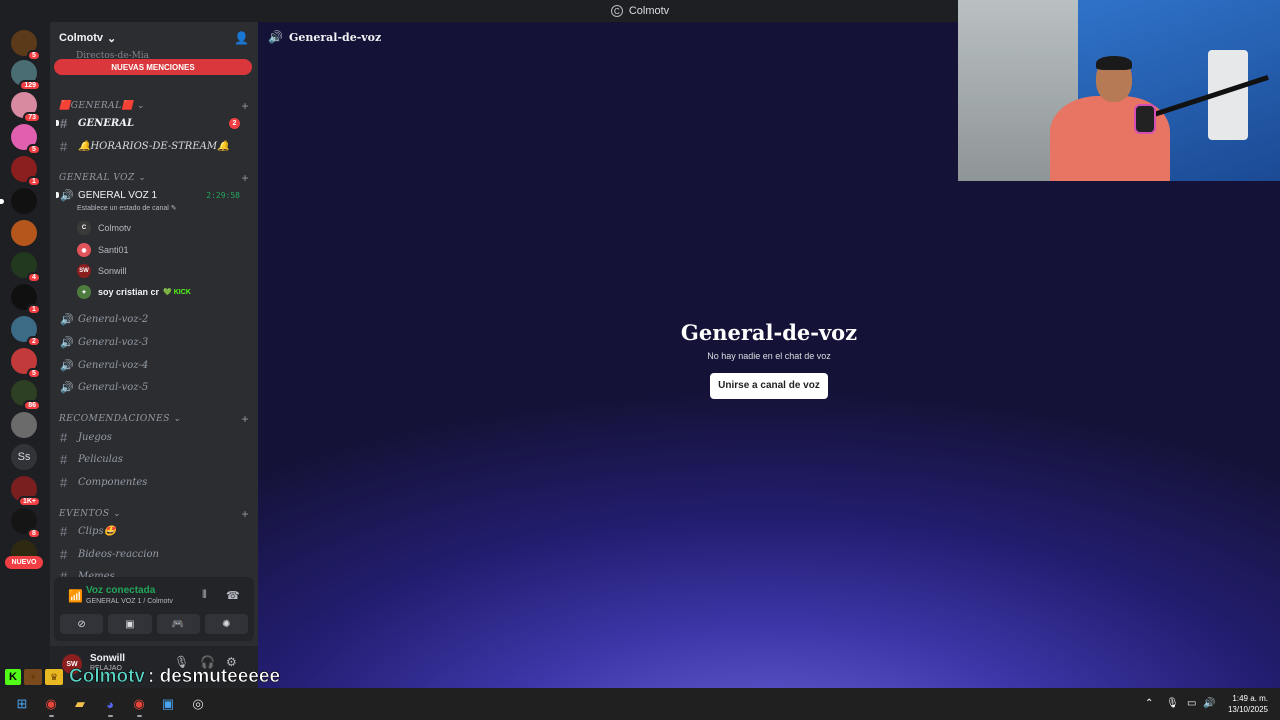 The height and width of the screenshot is (720, 1280). Describe the element at coordinates (154, 459) in the screenshot. I see `channel-peliculas: # Peliculas` at that location.